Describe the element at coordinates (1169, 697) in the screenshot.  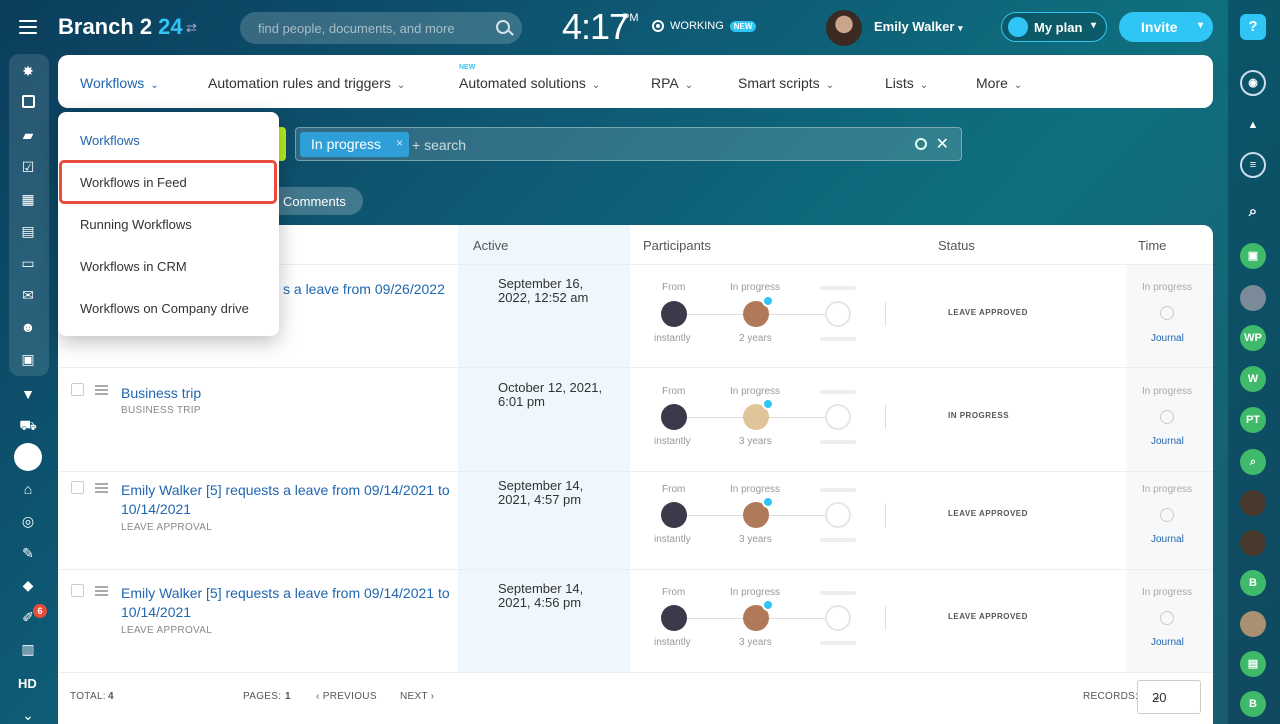
I see `records-select: 20 ⌄` at that location.